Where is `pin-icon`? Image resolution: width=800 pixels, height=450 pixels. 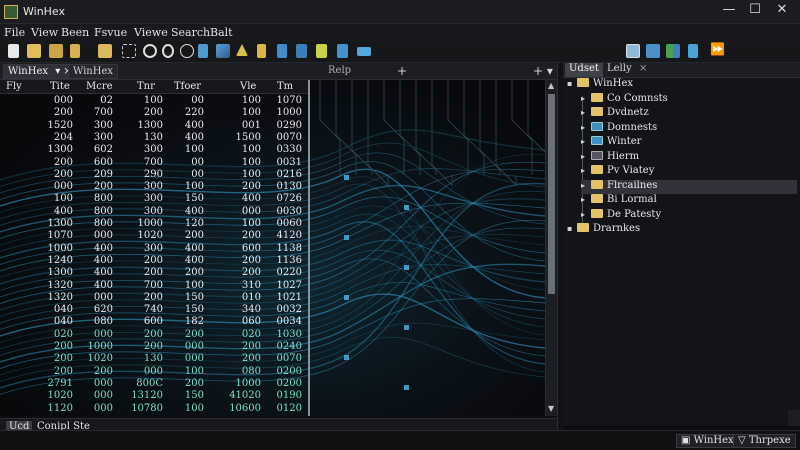
pin-icon is located at coordinates (282, 51).